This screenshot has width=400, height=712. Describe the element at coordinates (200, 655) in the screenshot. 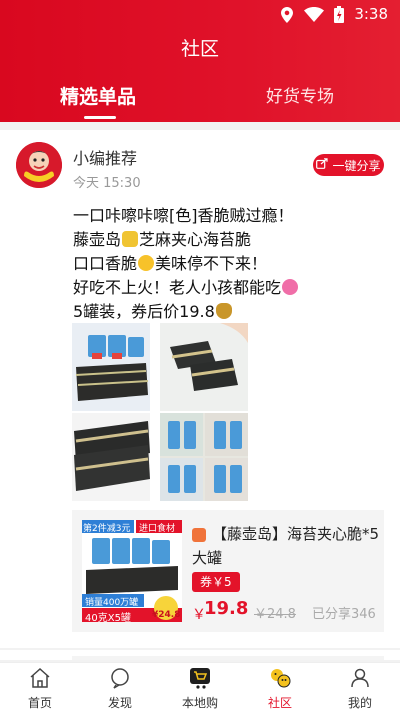

I see `next-post-card` at that location.